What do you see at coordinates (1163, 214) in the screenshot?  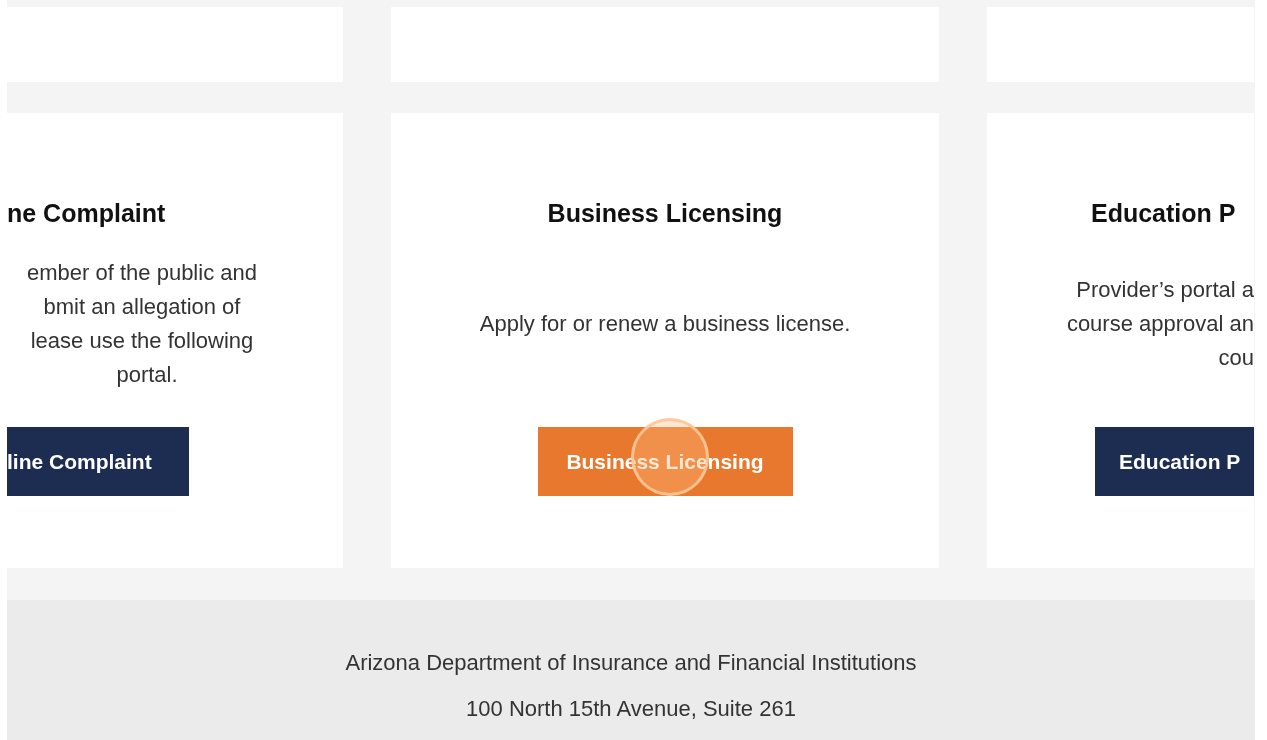 I see `card-title: Education P` at bounding box center [1163, 214].